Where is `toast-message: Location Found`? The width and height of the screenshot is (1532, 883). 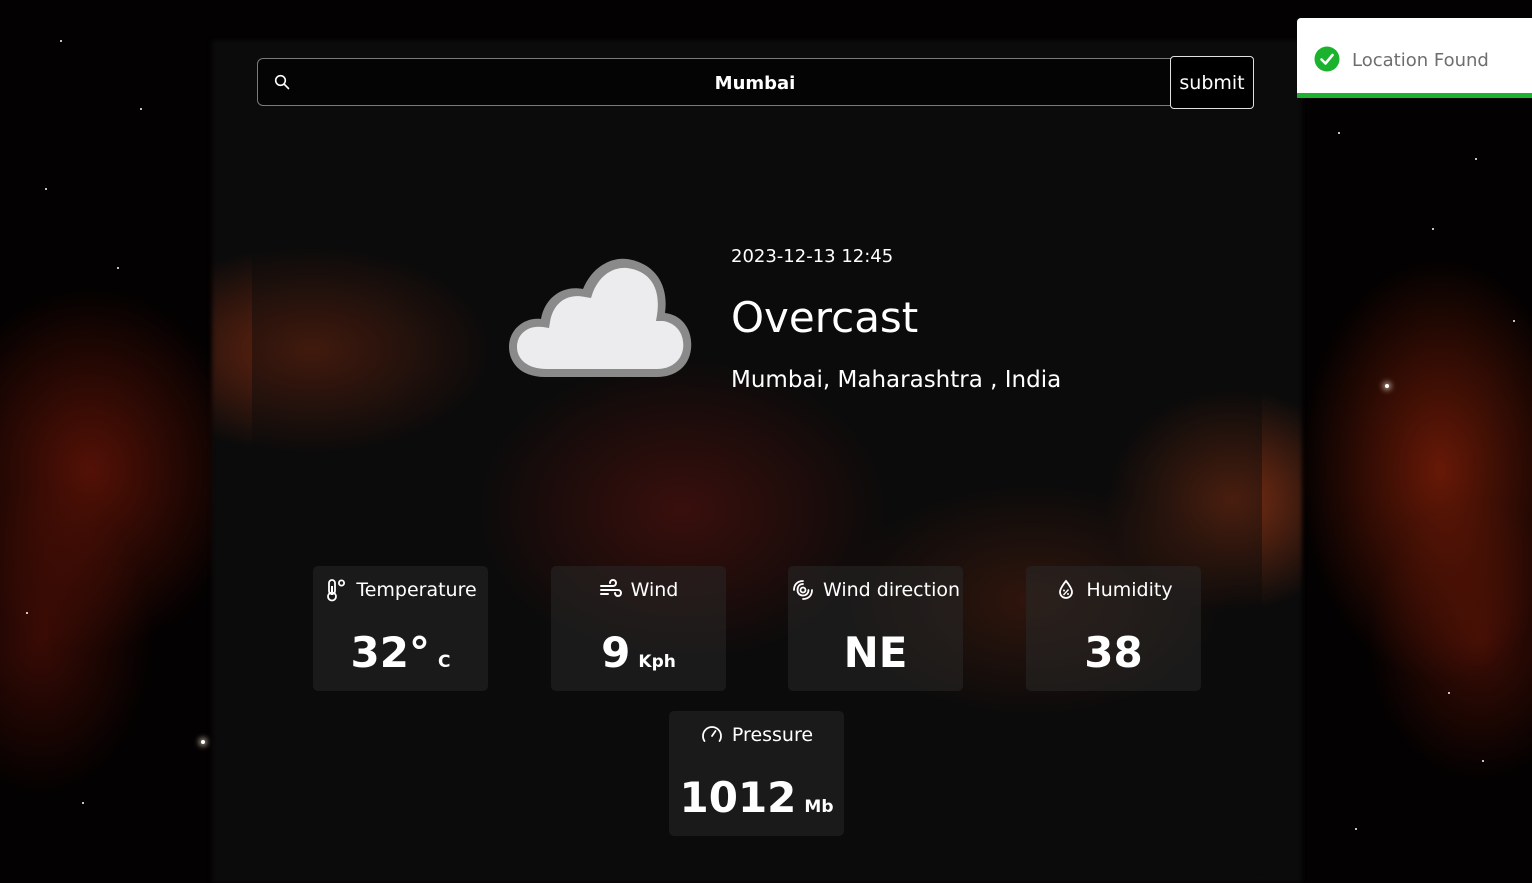
toast-message: Location Found is located at coordinates (1420, 60).